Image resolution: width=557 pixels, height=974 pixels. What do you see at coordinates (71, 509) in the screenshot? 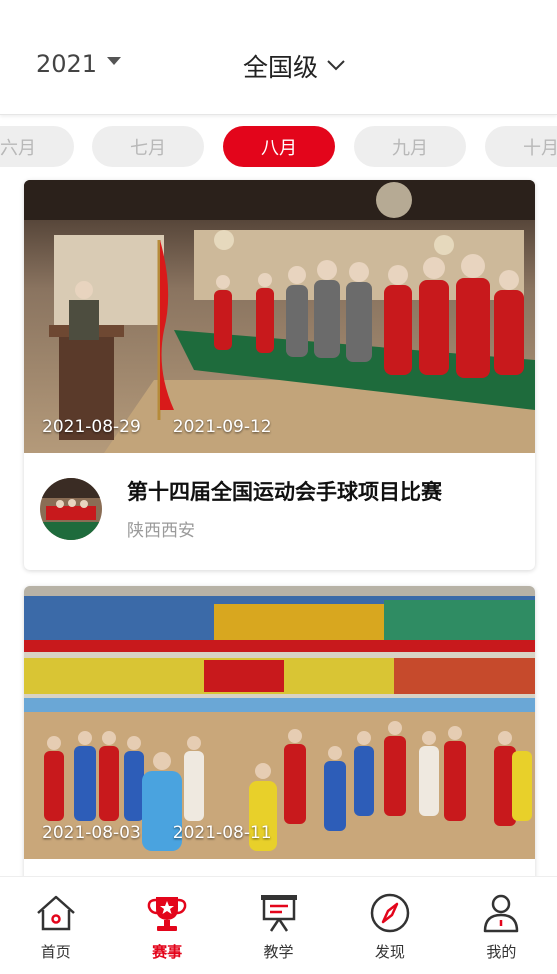
I see `event-thumbnail` at bounding box center [71, 509].